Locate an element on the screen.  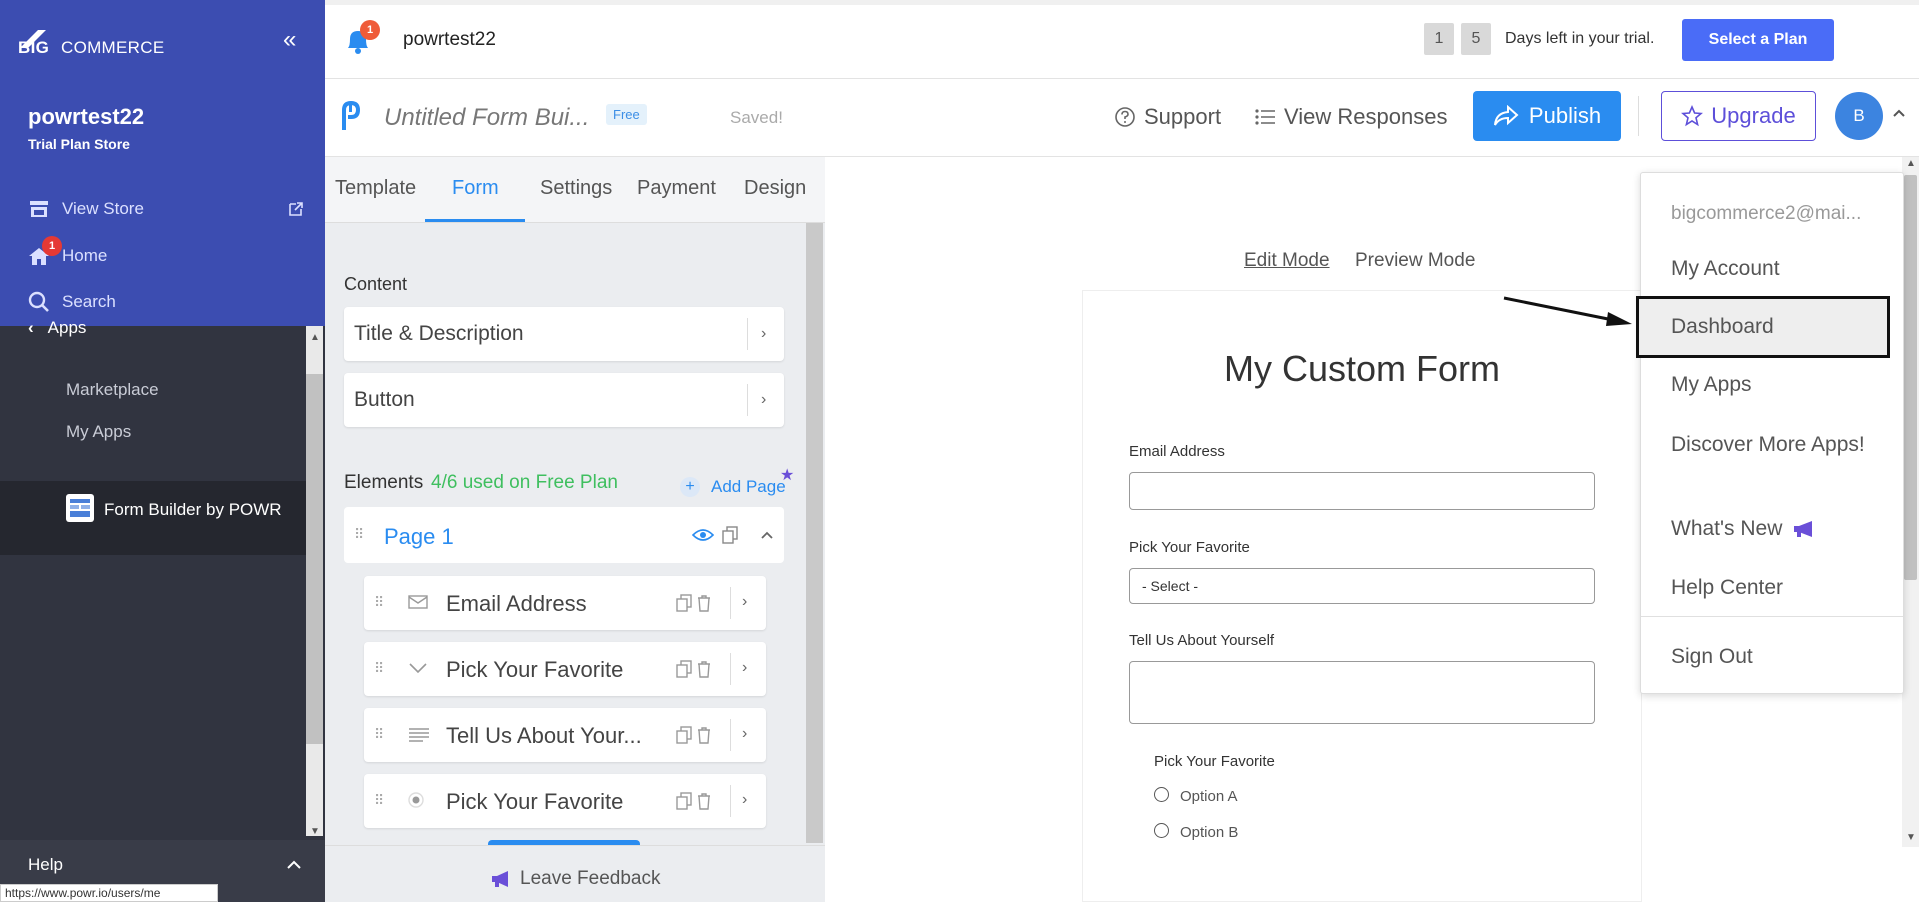
add-page-button: Add Page is located at coordinates (748, 487).